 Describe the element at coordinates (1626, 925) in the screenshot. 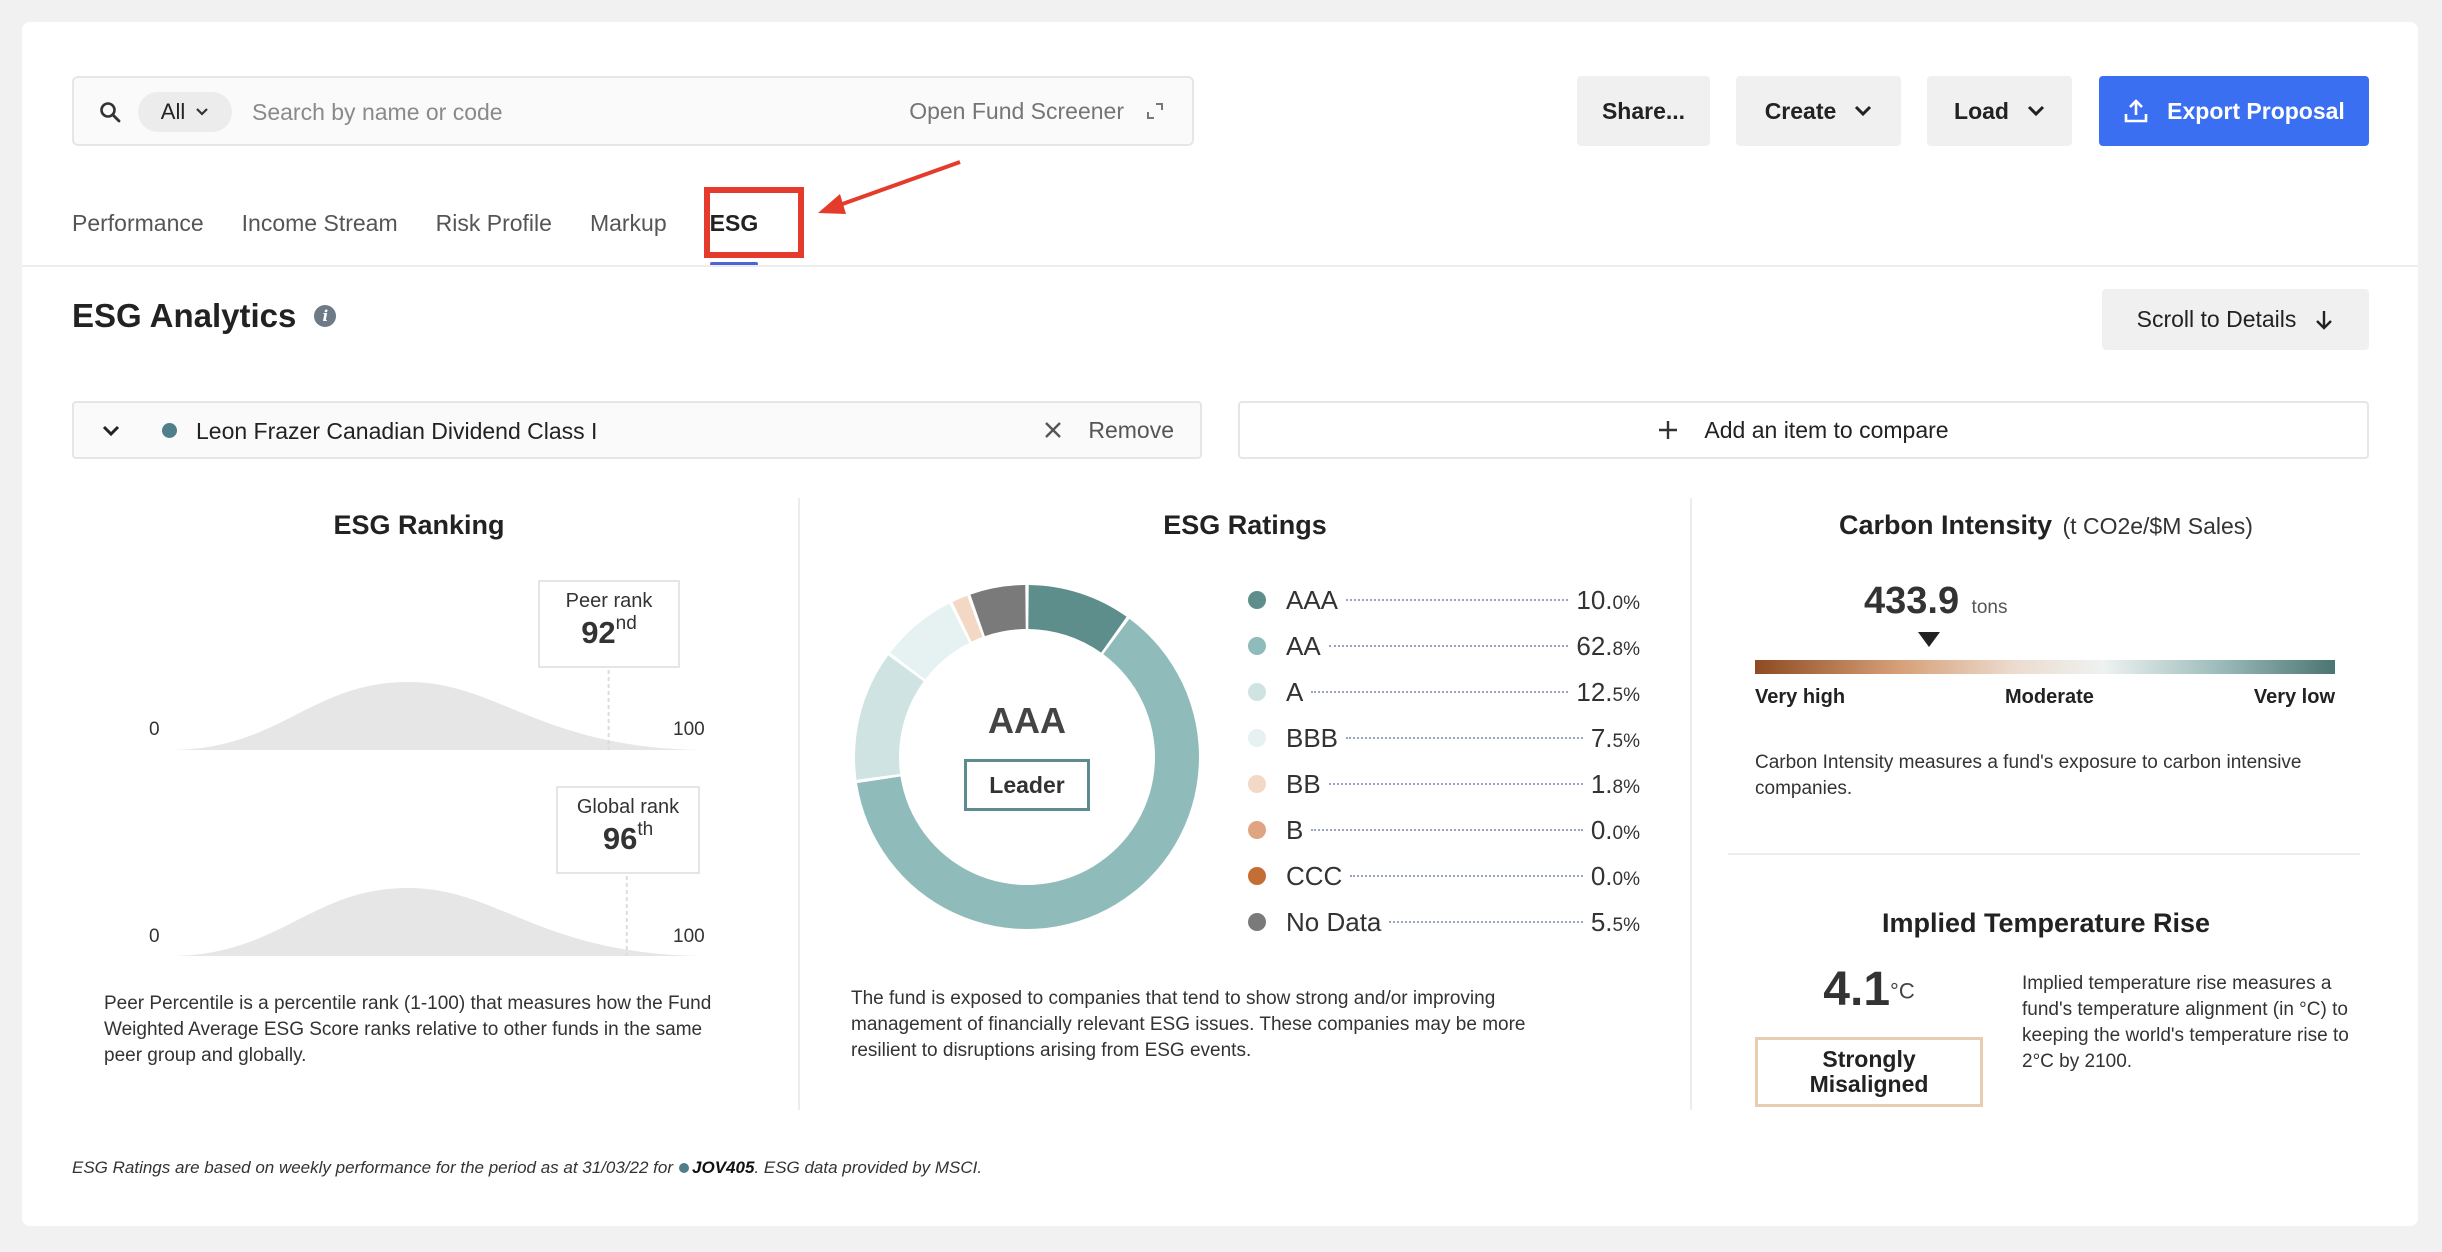

I see `legend-value-decimals: 5%` at that location.